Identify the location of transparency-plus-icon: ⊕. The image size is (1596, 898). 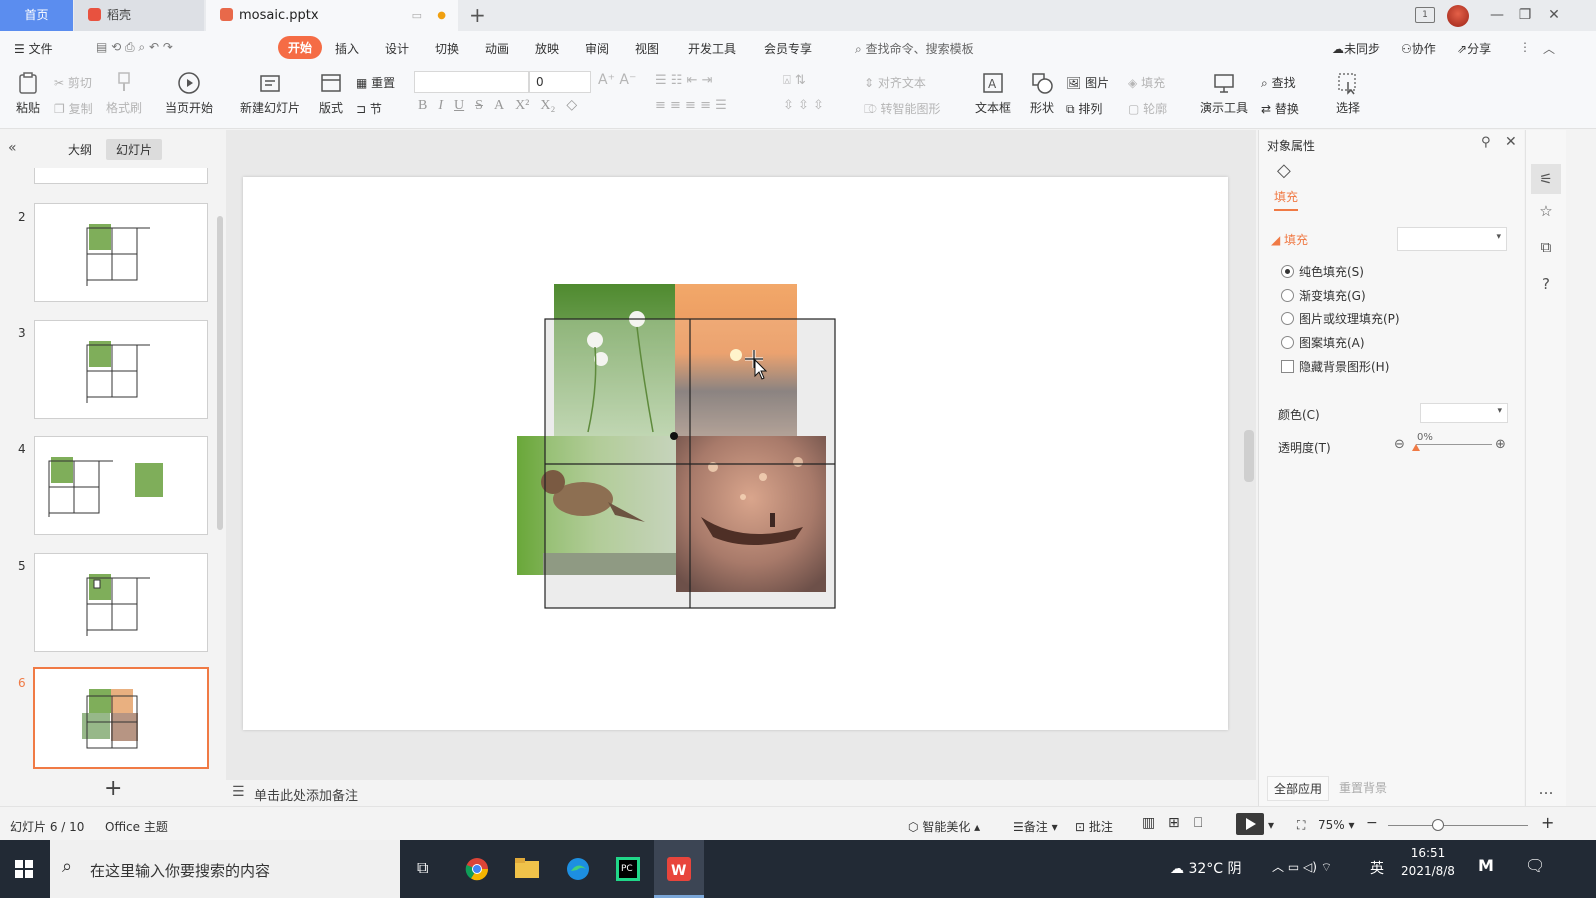
(1500, 444).